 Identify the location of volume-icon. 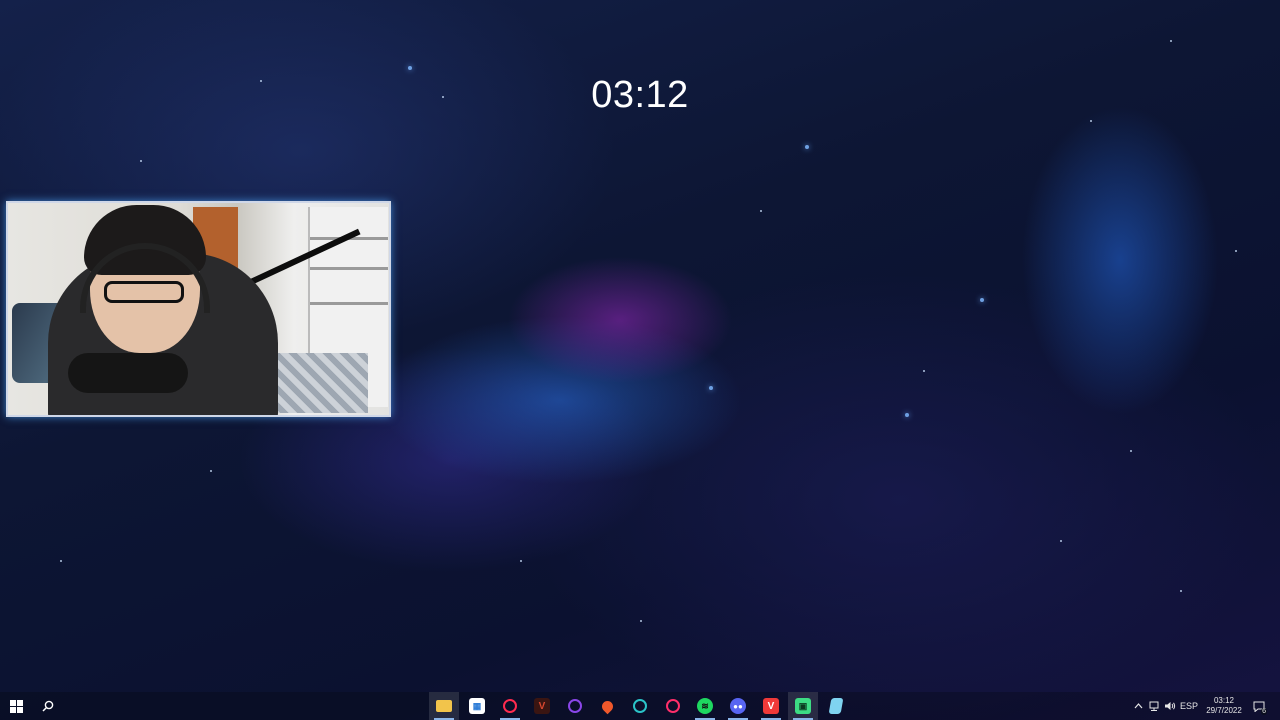
(1170, 706).